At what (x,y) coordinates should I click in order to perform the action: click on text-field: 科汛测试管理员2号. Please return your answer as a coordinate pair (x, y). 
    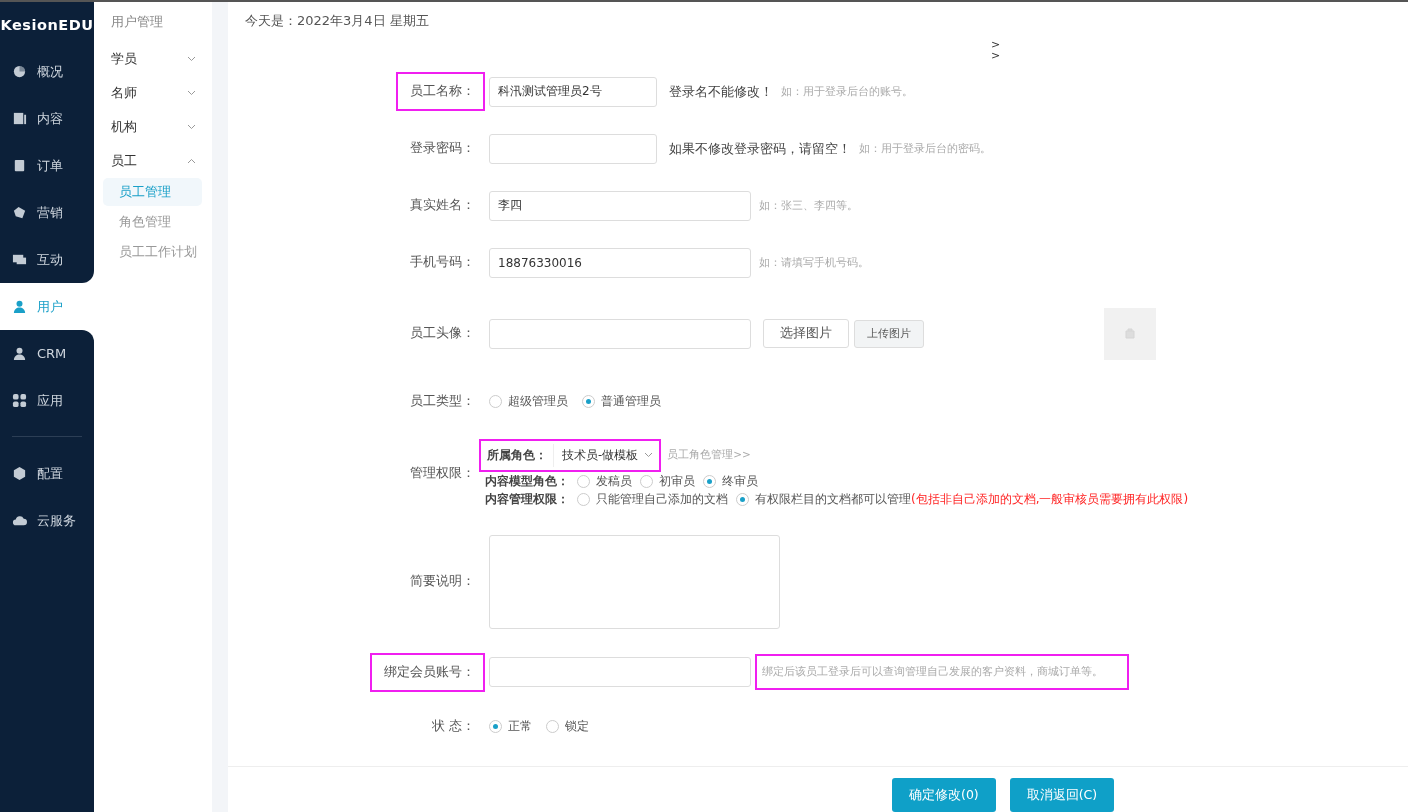
    Looking at the image, I should click on (573, 91).